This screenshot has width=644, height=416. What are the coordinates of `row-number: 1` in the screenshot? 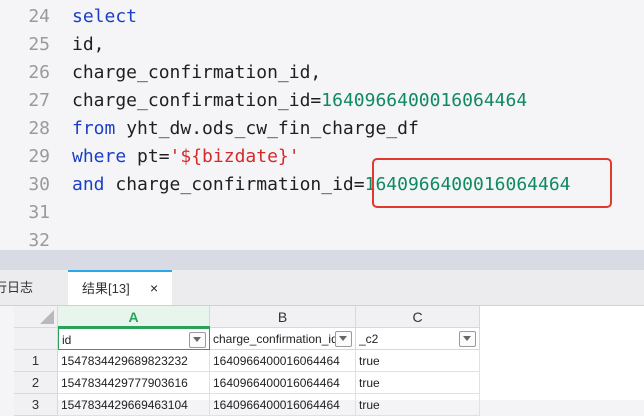 It's located at (36, 361).